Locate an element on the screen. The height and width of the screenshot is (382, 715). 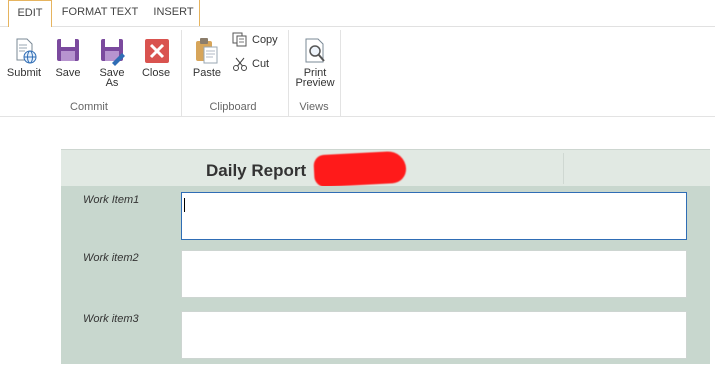
close-label: Close is located at coordinates (156, 73).